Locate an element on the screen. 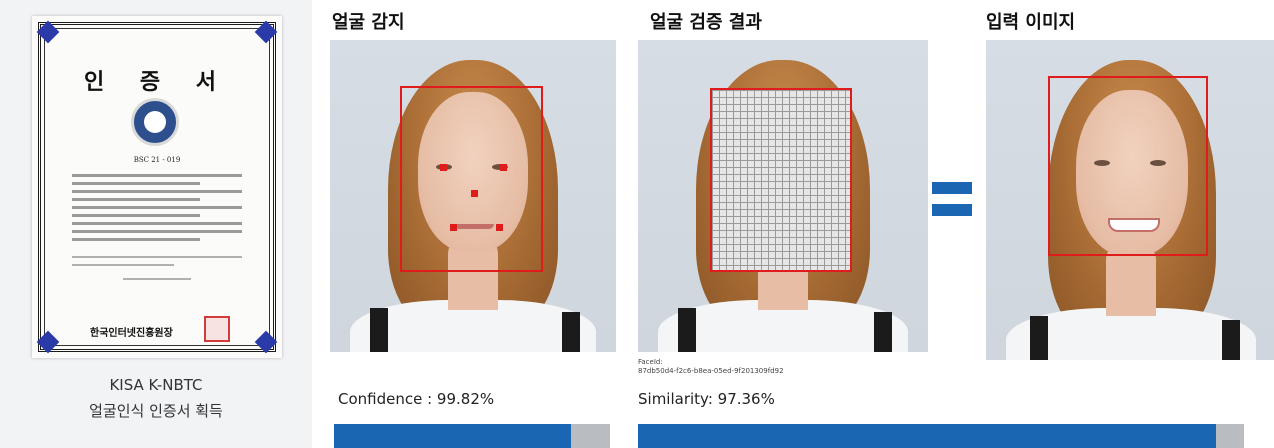 The image size is (1274, 448). face-verification-title: 얼굴 검증 결과 is located at coordinates (706, 22).